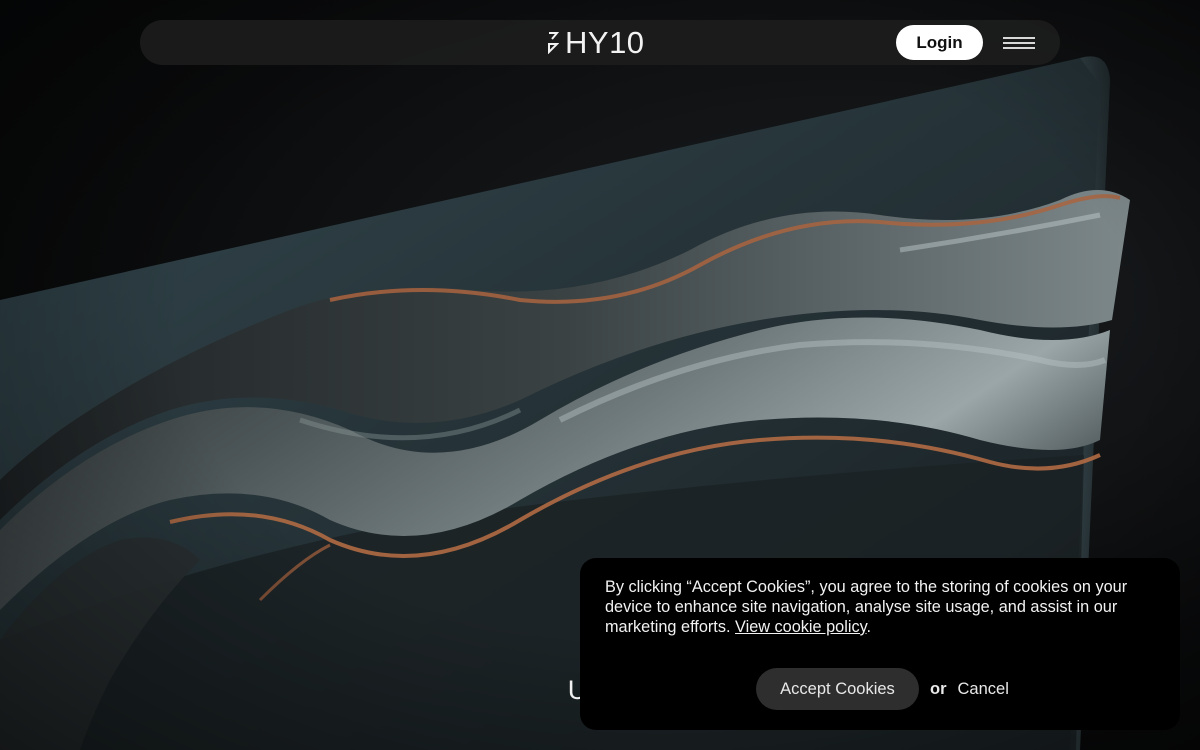 The width and height of the screenshot is (1200, 750). I want to click on login-button: Login, so click(939, 42).